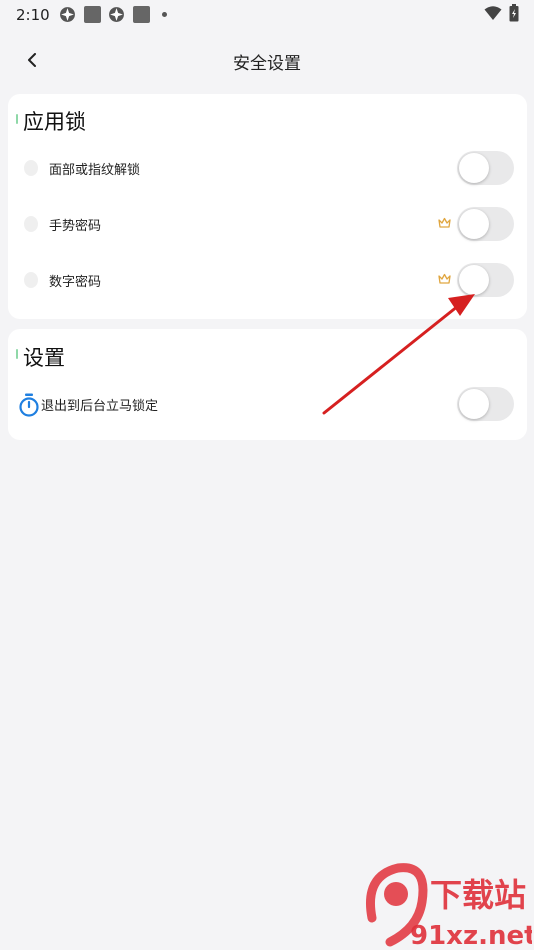 Image resolution: width=534 pixels, height=950 pixels. Describe the element at coordinates (75, 226) in the screenshot. I see `row-label: 手势密码` at that location.